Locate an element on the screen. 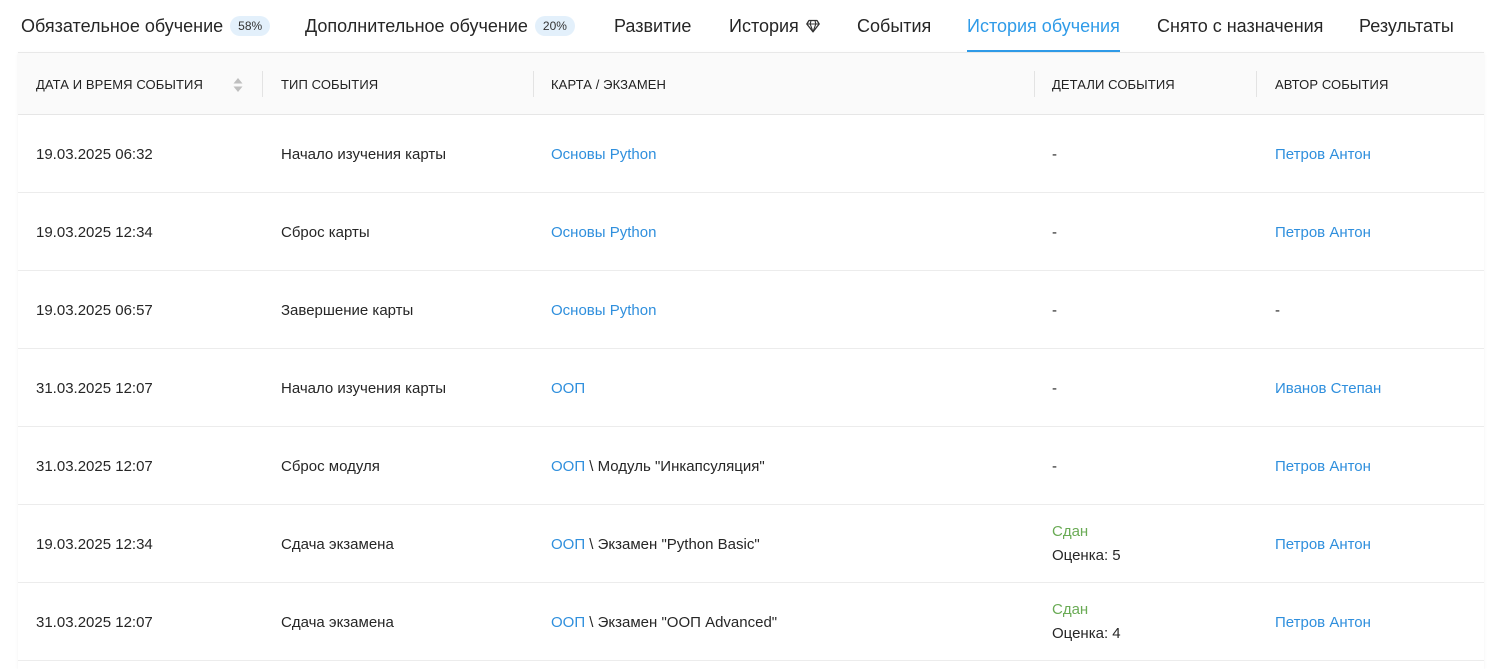 The height and width of the screenshot is (669, 1491). tab-label: История обучения is located at coordinates (1043, 25).